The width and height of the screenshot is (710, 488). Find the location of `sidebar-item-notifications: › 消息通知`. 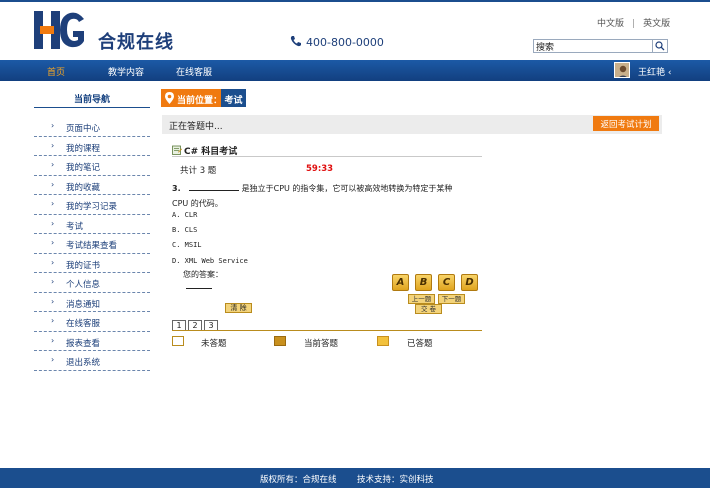

sidebar-item-notifications: › 消息通知 is located at coordinates (92, 302).